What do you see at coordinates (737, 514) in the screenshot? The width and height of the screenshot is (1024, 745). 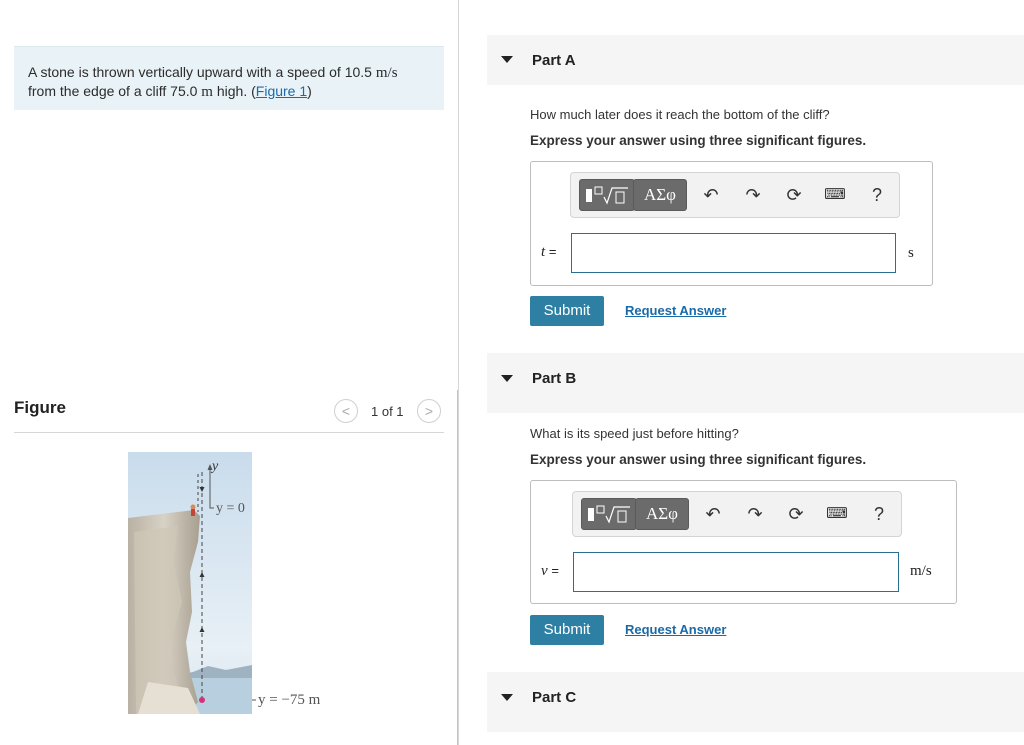 I see `part-b-math-toolbar: ΑΣφ ↶ ↷ ⟳ ⌨ ?` at bounding box center [737, 514].